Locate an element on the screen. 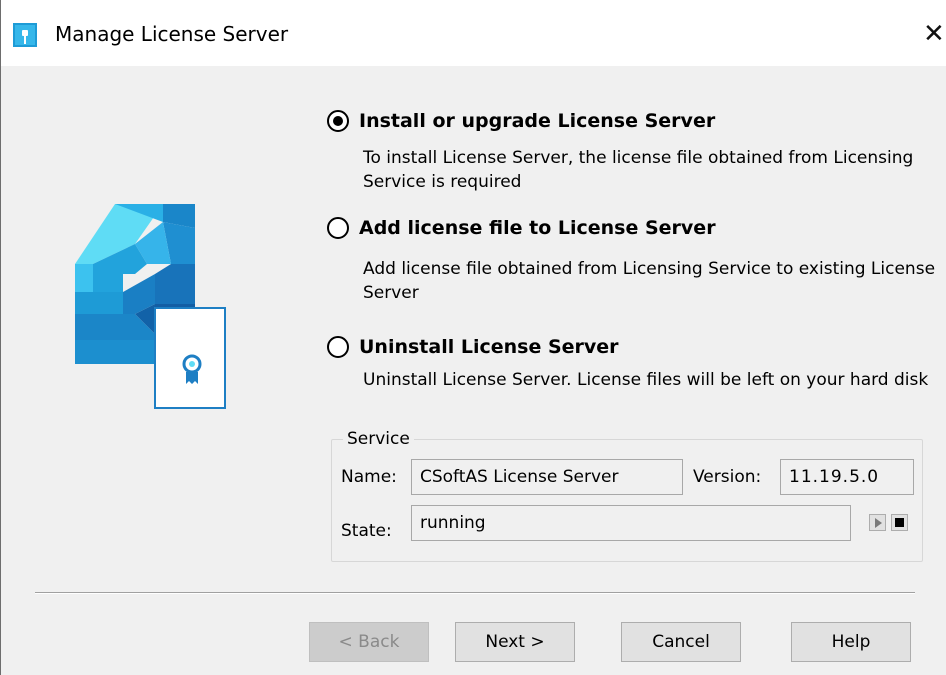 The image size is (946, 675). stop-service-button is located at coordinates (899, 522).